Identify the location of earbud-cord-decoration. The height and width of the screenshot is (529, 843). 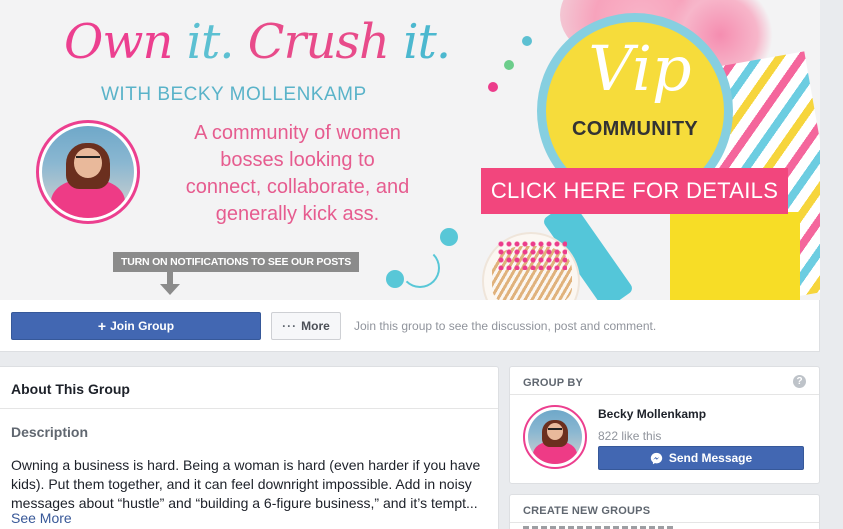
(420, 268).